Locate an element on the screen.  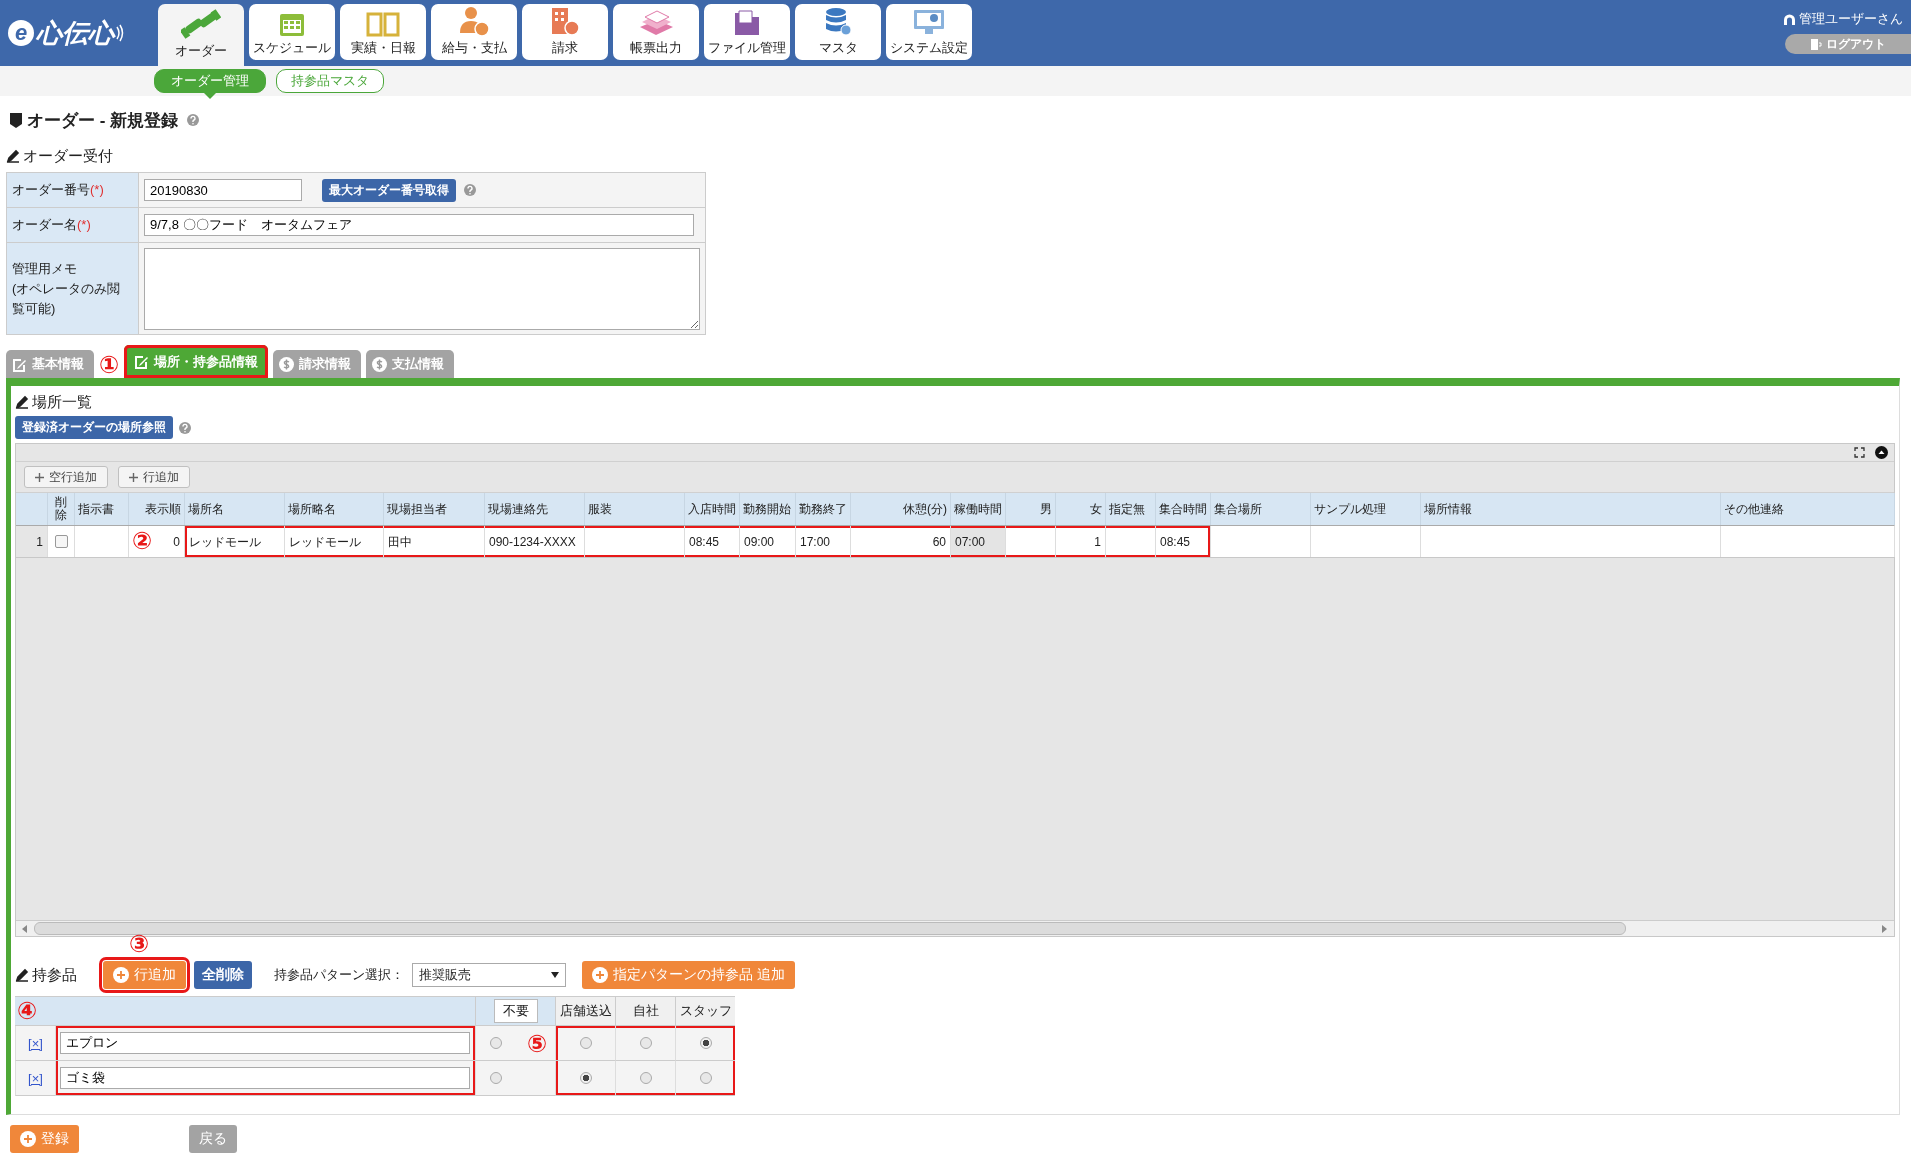
folder-icon is located at coordinates (747, 23).